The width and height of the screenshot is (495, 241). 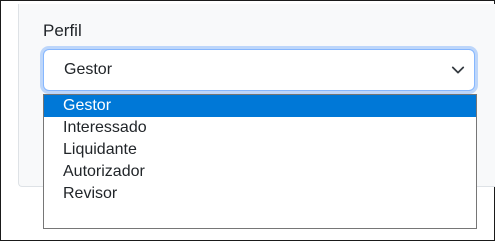 What do you see at coordinates (260, 150) in the screenshot?
I see `perfil-option-liquidante: Liquidante` at bounding box center [260, 150].